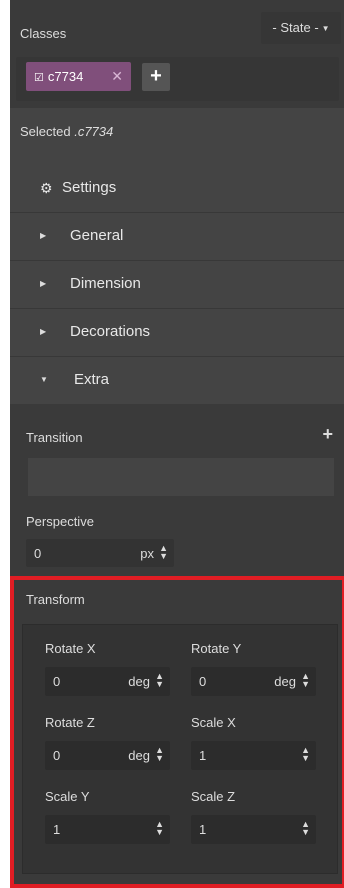  What do you see at coordinates (139, 755) in the screenshot?
I see `rotate-z-unit: deg` at bounding box center [139, 755].